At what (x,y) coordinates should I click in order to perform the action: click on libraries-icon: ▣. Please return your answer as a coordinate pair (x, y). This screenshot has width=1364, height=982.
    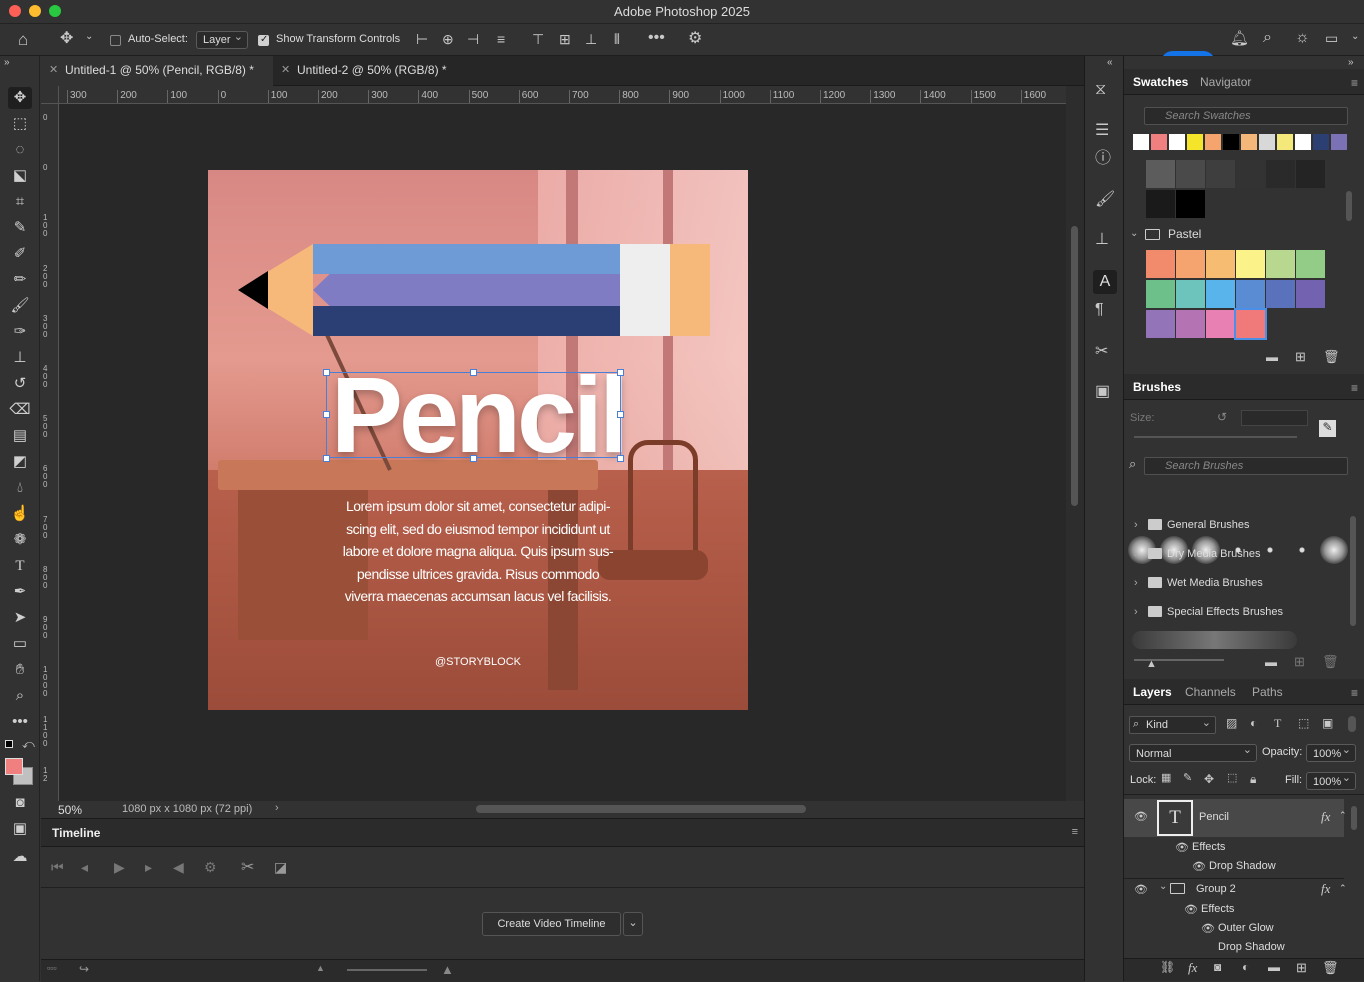
    Looking at the image, I should click on (1102, 392).